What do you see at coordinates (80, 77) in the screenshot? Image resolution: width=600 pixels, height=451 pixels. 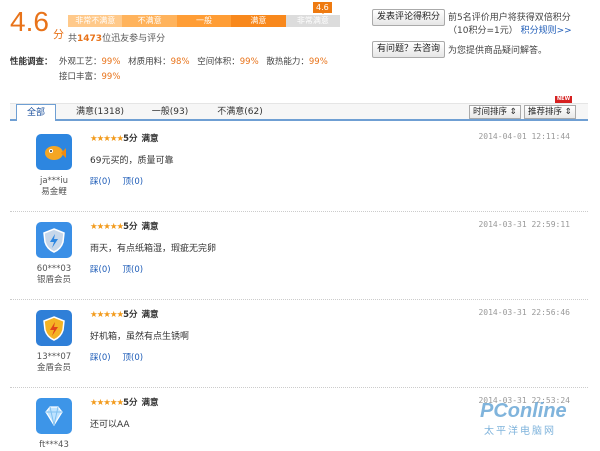 I see `quality-label: 接口丰富：` at bounding box center [80, 77].